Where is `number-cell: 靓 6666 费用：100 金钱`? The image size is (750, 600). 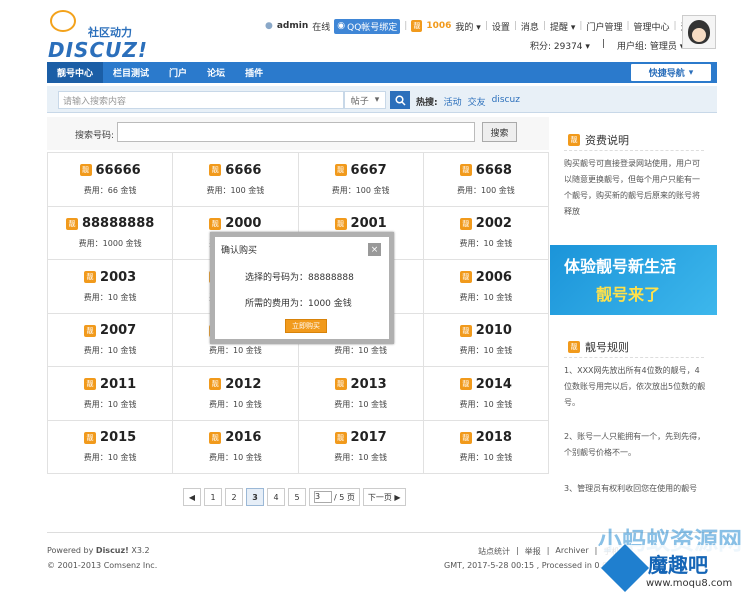 number-cell: 靓 6666 费用：100 金钱 is located at coordinates (236, 180).